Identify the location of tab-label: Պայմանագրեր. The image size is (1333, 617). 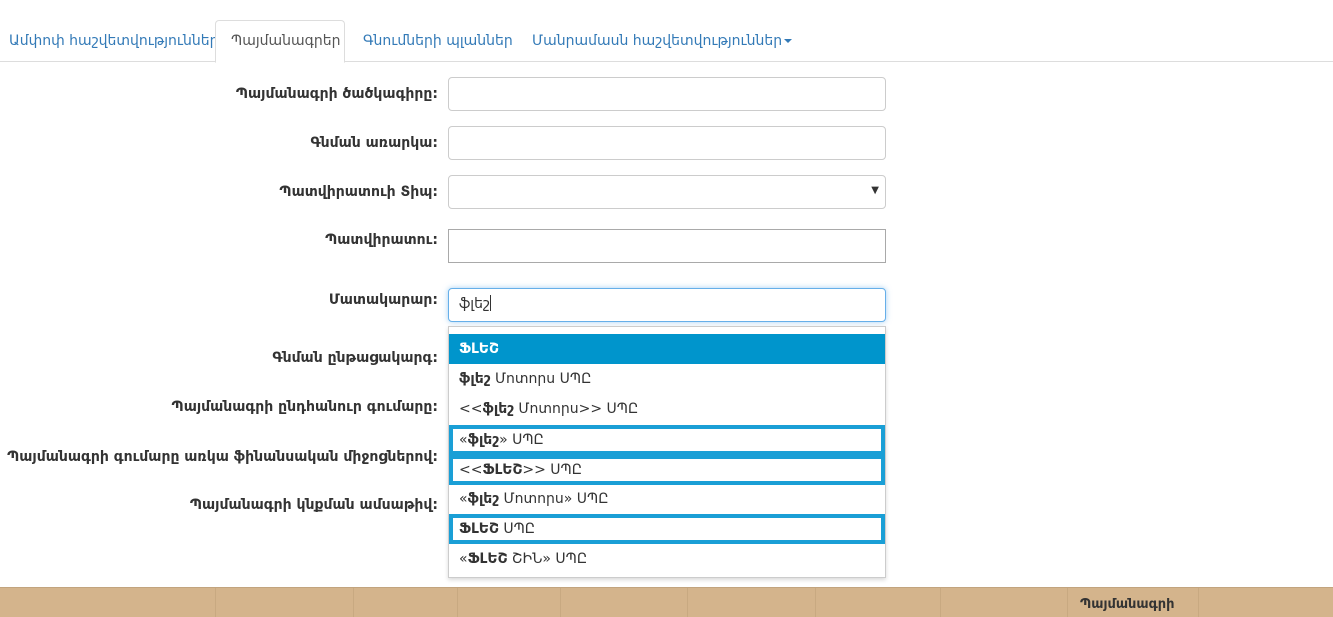
(286, 41).